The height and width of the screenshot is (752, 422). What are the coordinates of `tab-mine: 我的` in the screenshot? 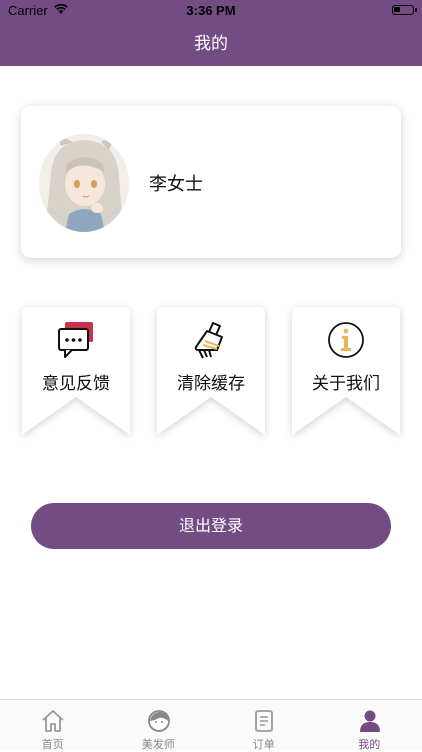 It's located at (369, 725).